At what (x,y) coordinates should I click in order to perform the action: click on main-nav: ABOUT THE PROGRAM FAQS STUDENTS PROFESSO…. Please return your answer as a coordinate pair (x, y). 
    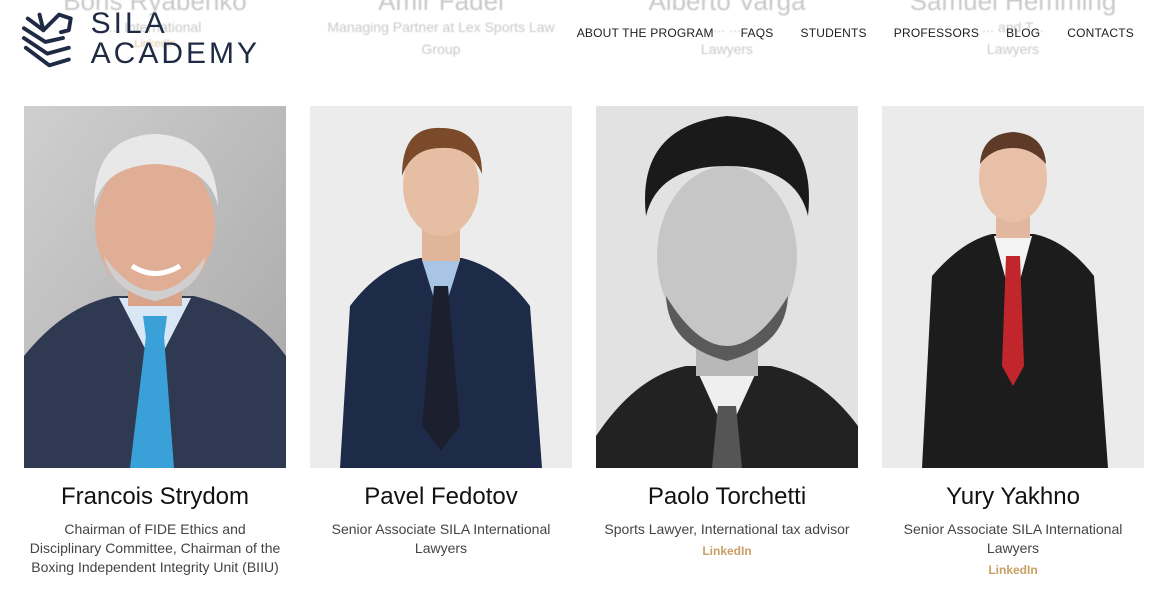
    Looking at the image, I should click on (855, 33).